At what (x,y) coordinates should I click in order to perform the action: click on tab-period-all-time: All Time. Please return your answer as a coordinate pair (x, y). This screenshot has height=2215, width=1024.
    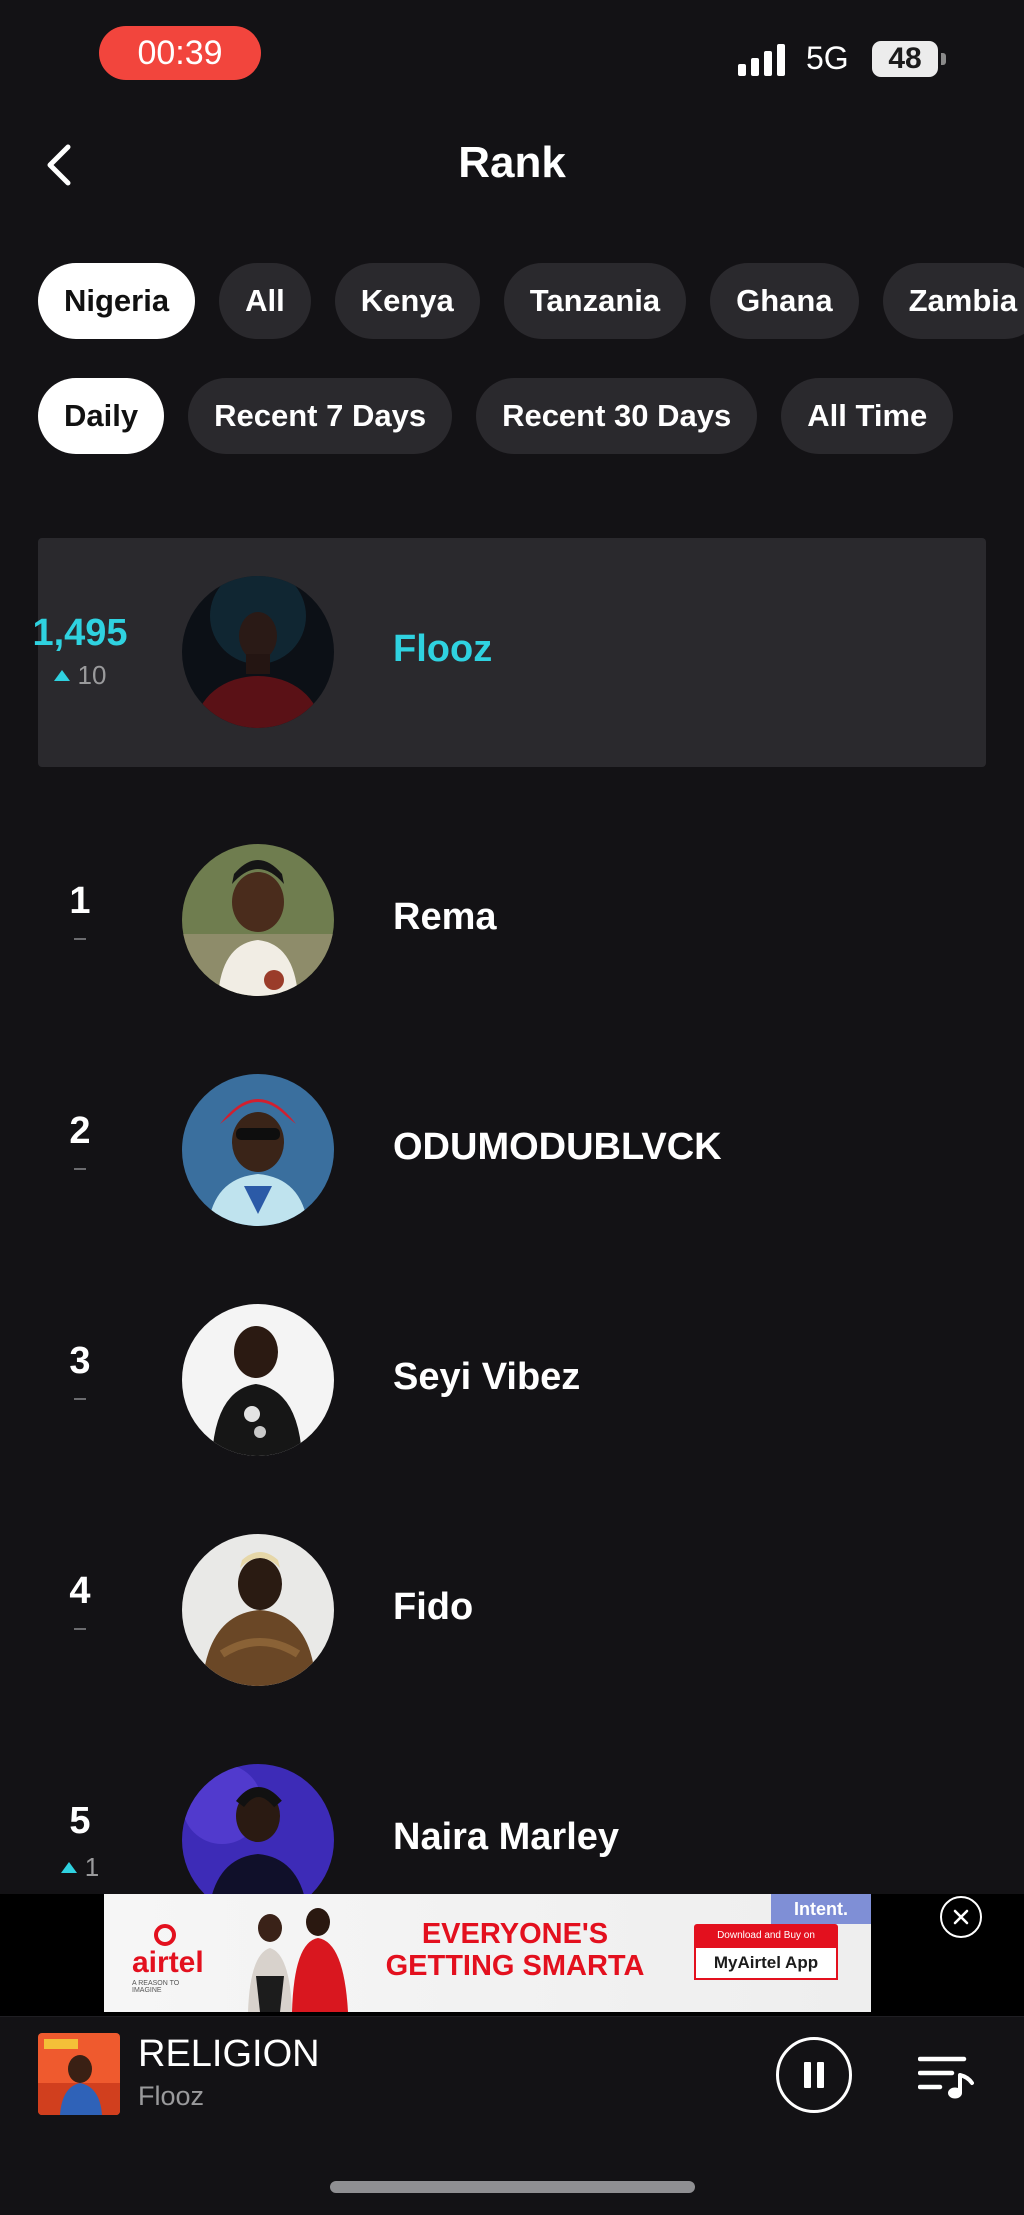
    Looking at the image, I should click on (867, 416).